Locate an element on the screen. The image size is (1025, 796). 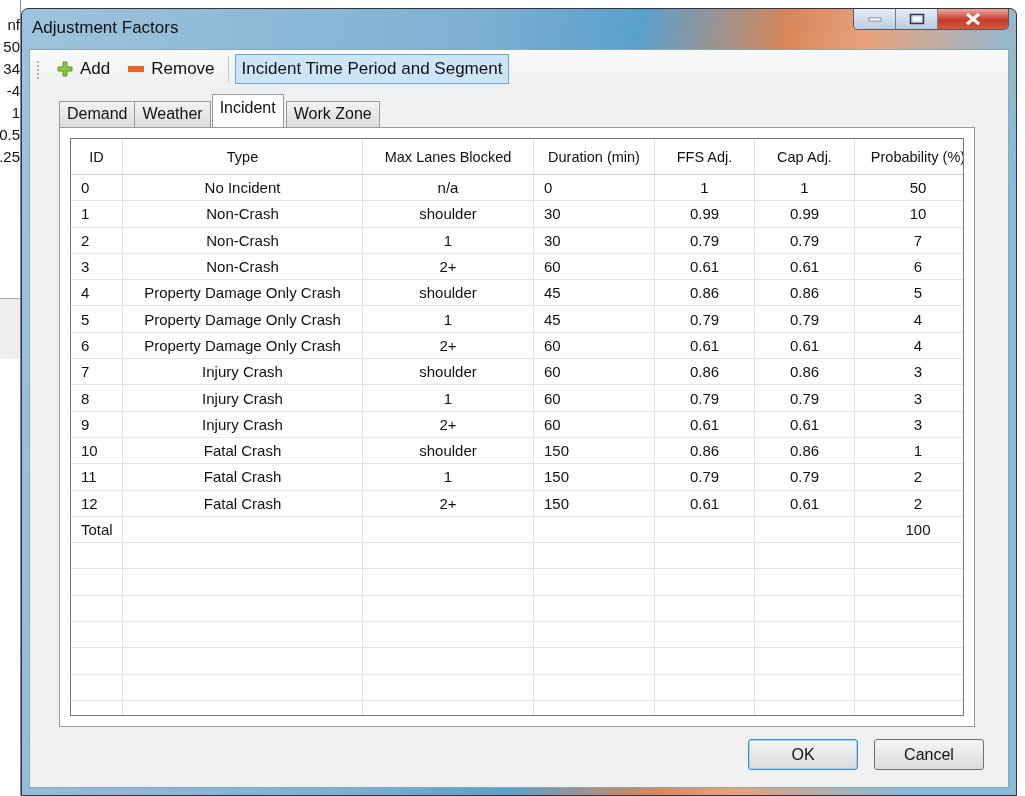
column-header: ID is located at coordinates (97, 156).